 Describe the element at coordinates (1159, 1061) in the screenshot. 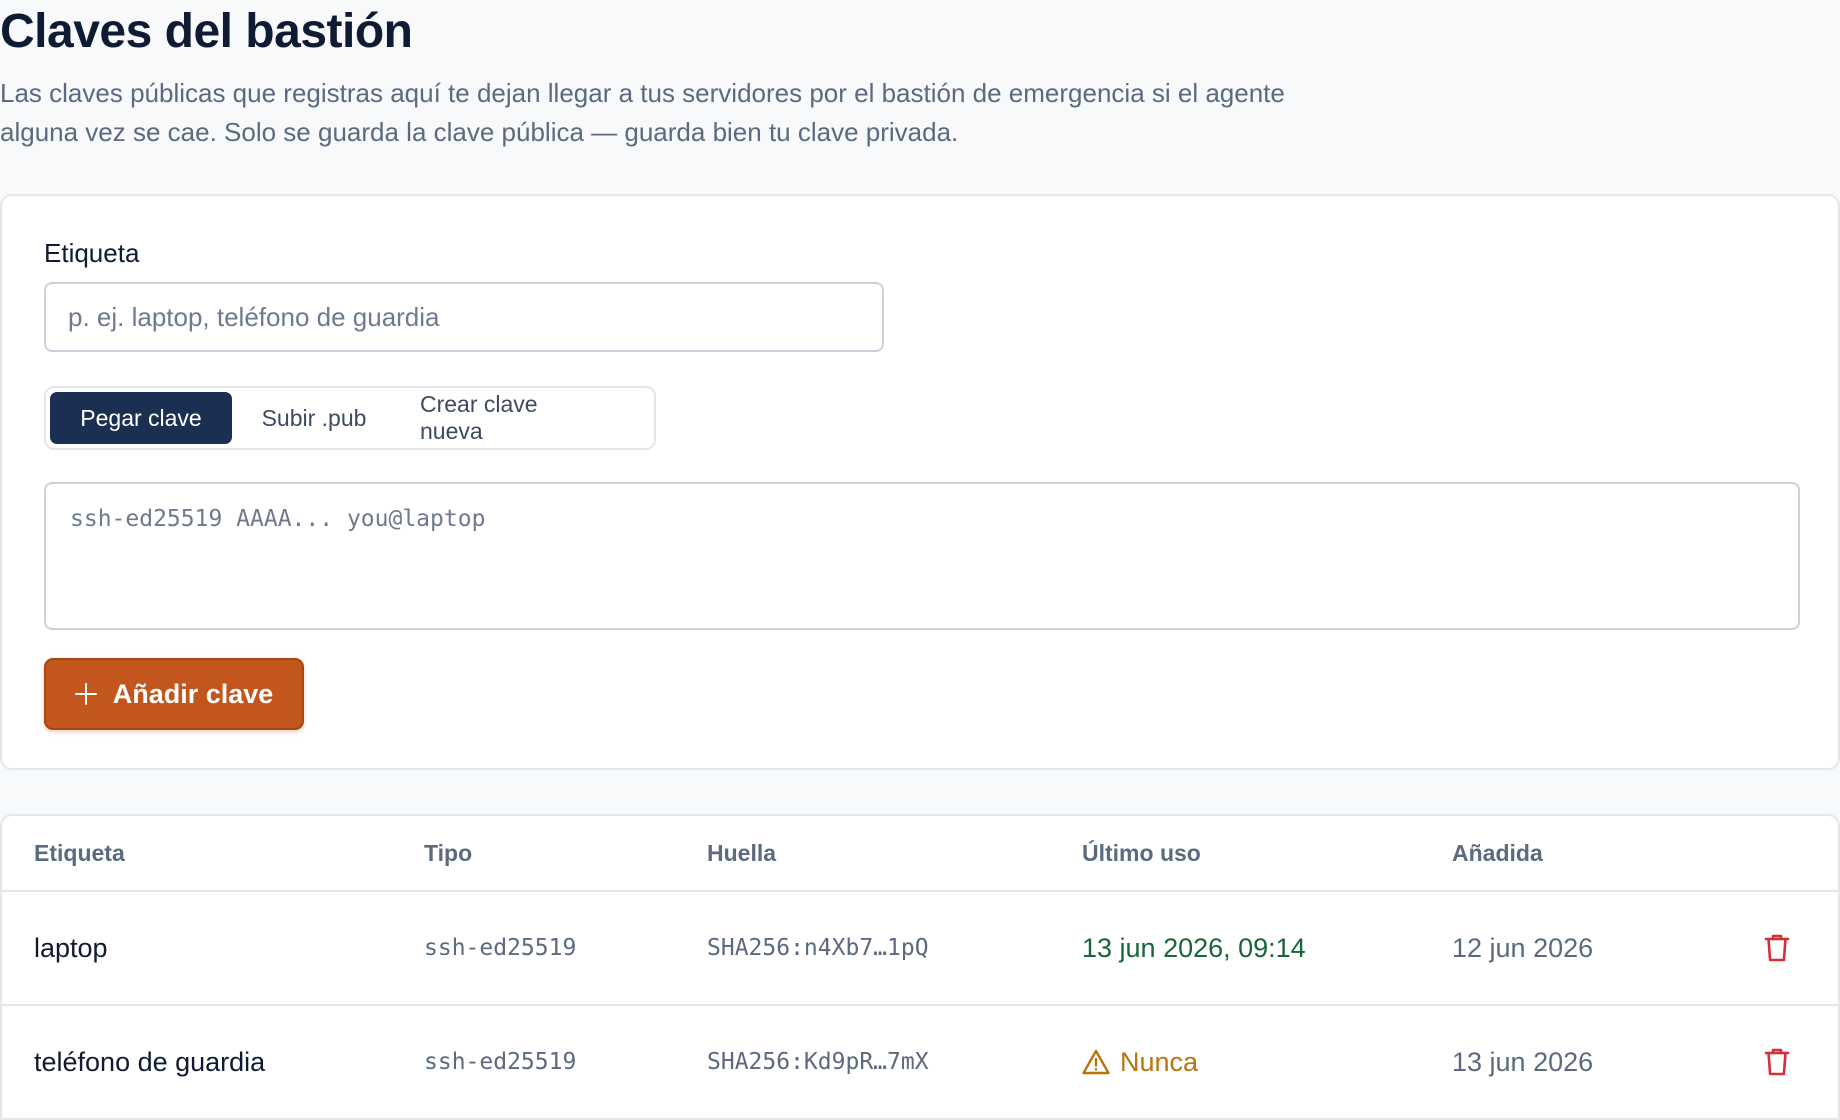

I see `last-used-never-label: Nunca` at that location.